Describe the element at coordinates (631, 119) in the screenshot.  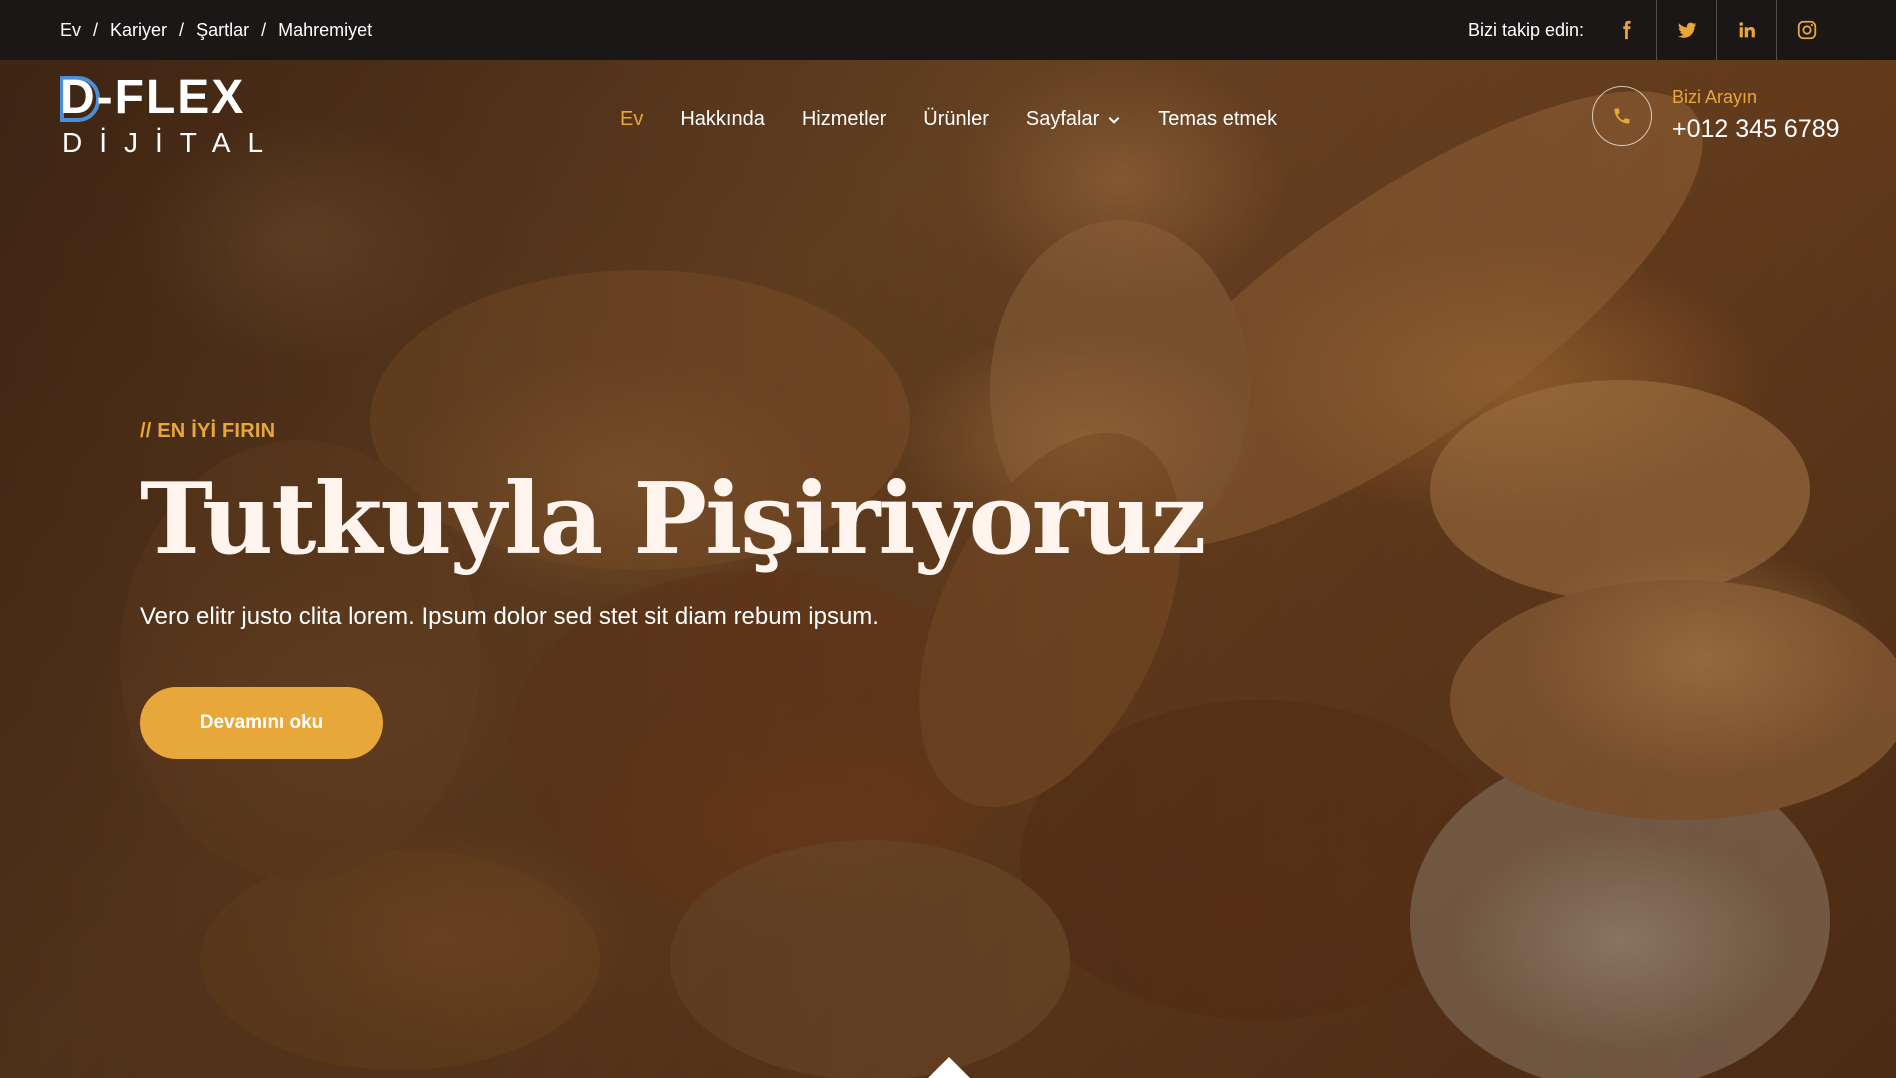
I see `nav-item-ev: Ev` at that location.